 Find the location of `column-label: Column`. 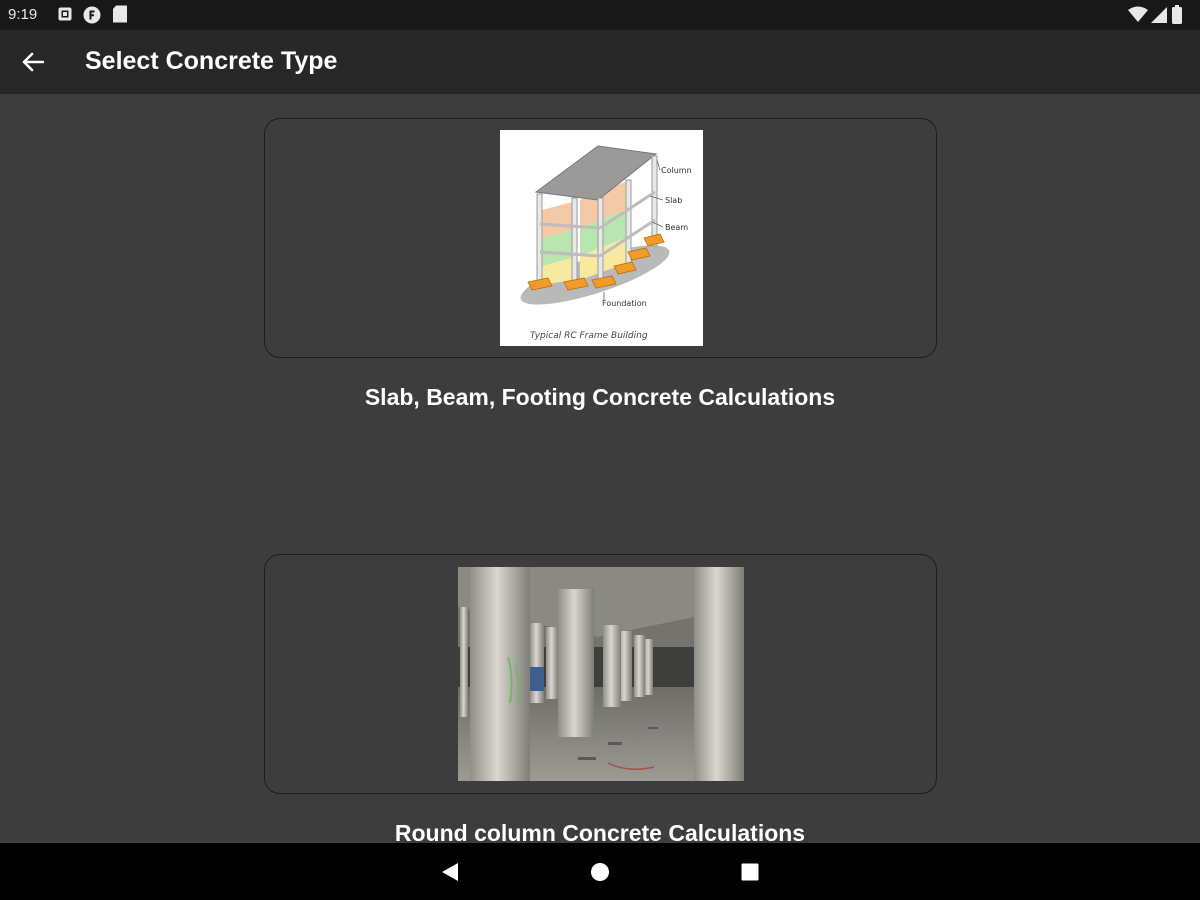

column-label: Column is located at coordinates (676, 170).